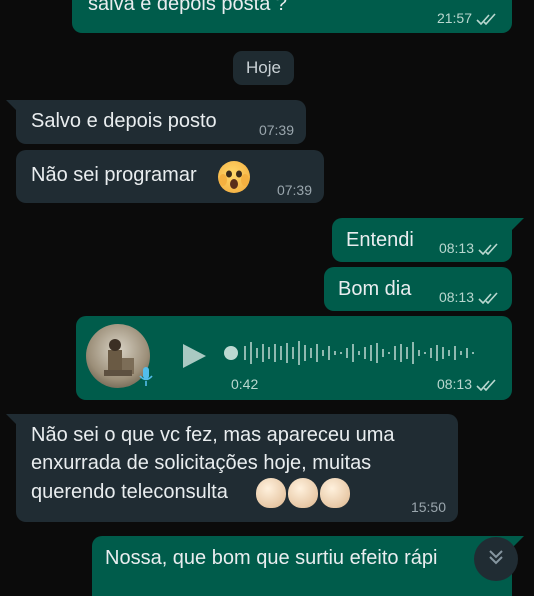 The width and height of the screenshot is (534, 596). I want to click on time-label: 21:57, so click(454, 18).